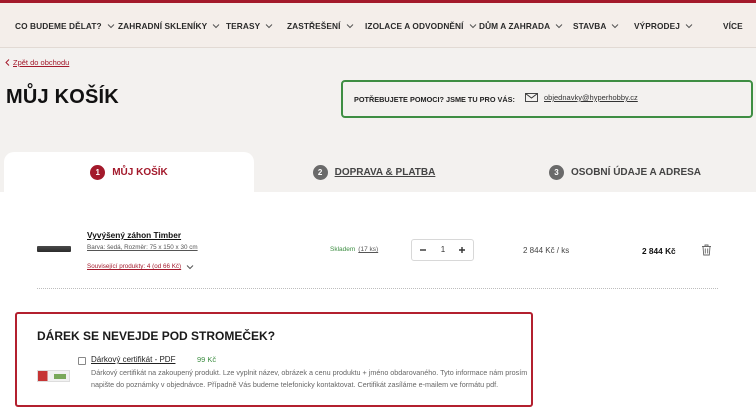  I want to click on nav-item-label: CO BUDEME DĚLAT?, so click(58, 26).